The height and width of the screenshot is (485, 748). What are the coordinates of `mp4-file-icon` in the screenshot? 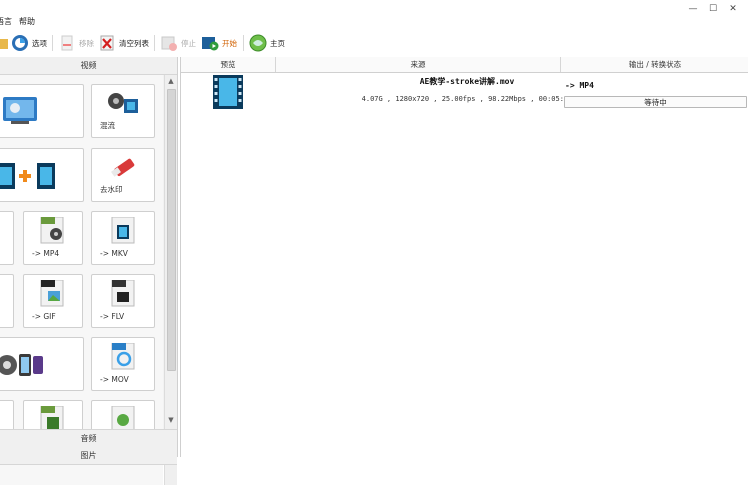 It's located at (52, 230).